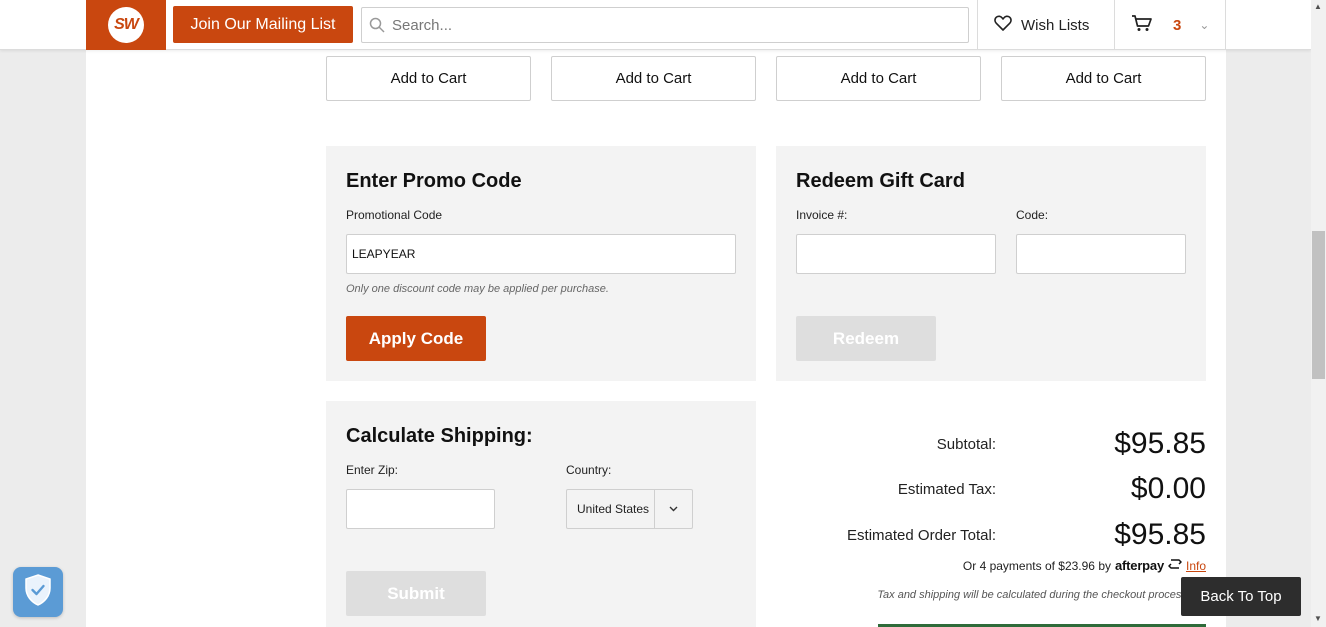 Image resolution: width=1326 pixels, height=627 pixels. Describe the element at coordinates (1139, 565) in the screenshot. I see `afterpay-logo: afterpay` at that location.